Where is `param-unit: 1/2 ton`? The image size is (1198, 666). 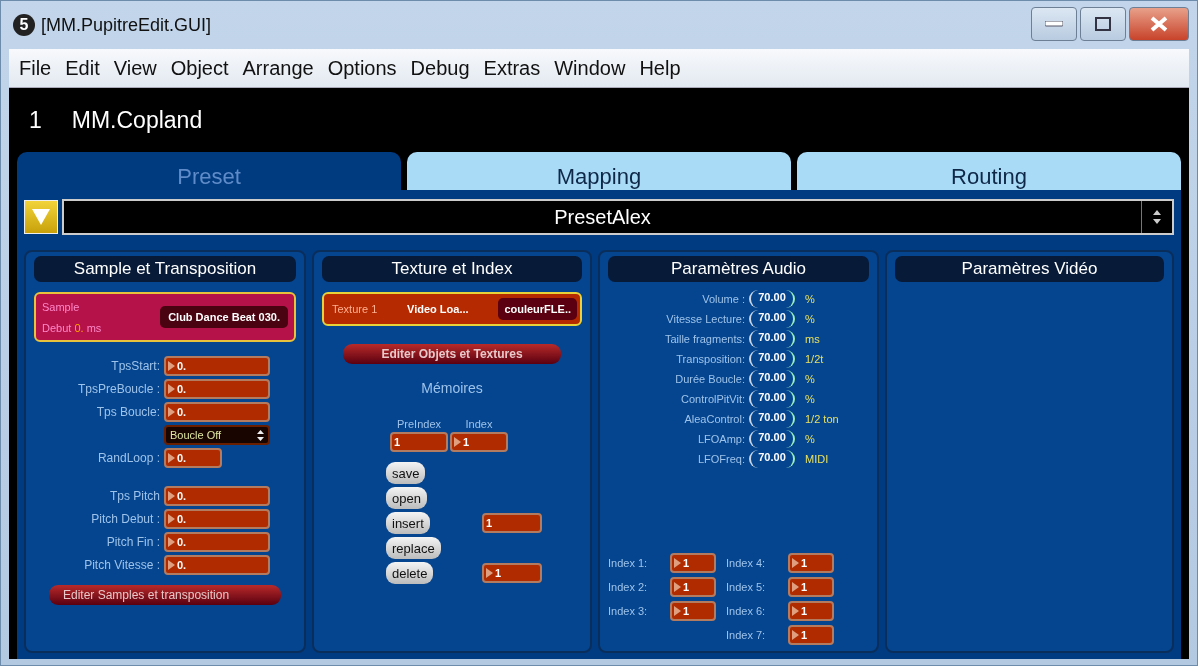
param-unit: 1/2 ton is located at coordinates (822, 419).